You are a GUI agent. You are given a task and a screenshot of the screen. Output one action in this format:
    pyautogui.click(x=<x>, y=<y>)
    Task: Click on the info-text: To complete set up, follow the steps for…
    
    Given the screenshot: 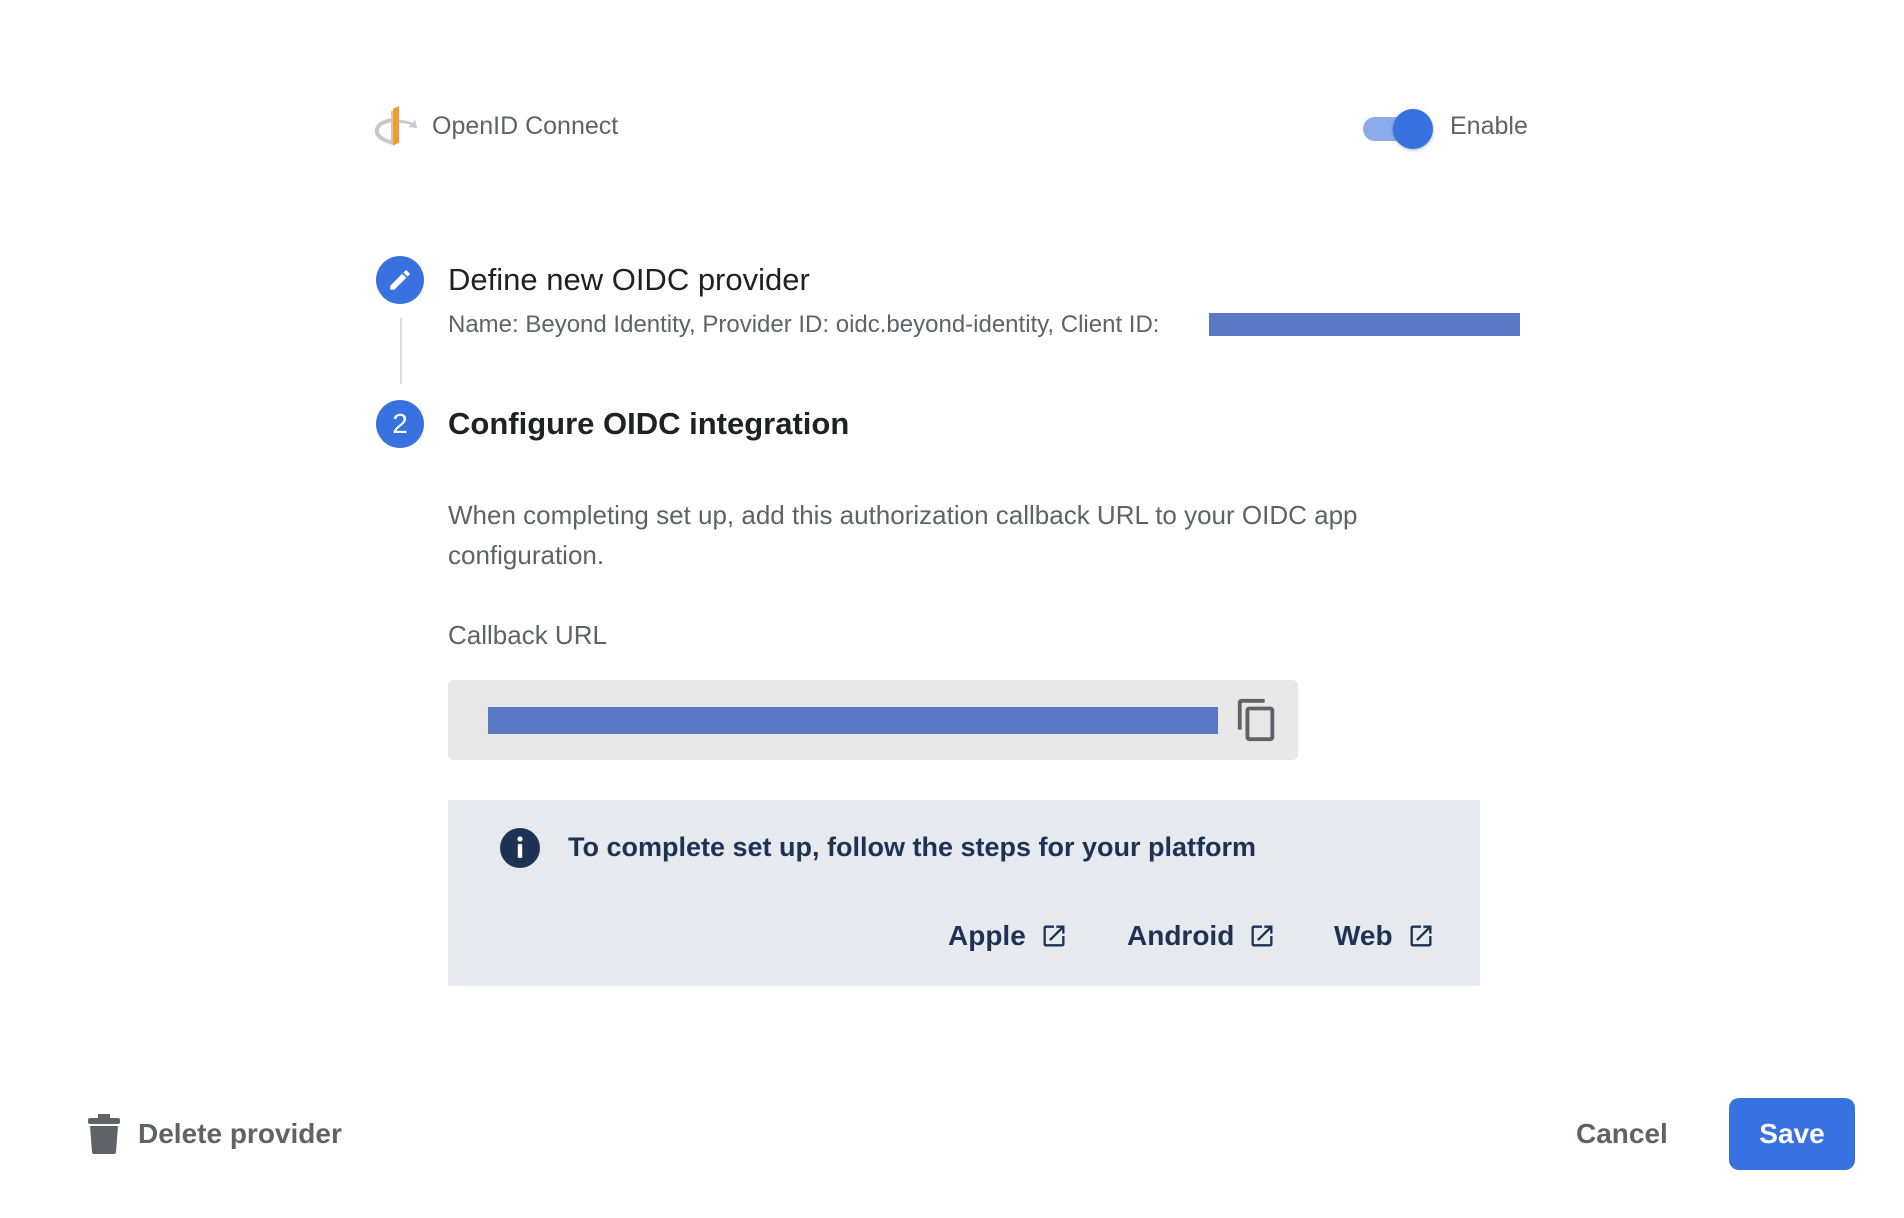 What is the action you would take?
    pyautogui.click(x=912, y=847)
    